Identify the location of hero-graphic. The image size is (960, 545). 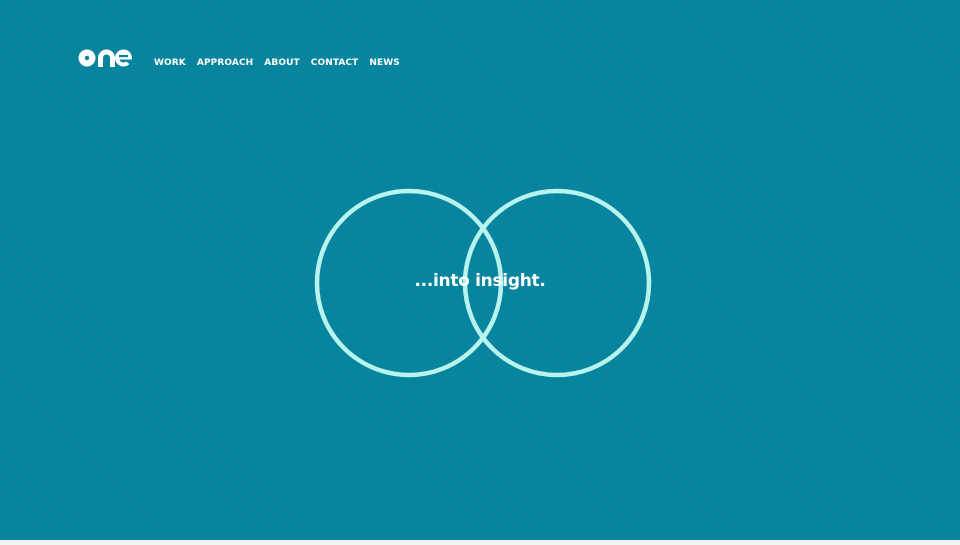
(483, 283).